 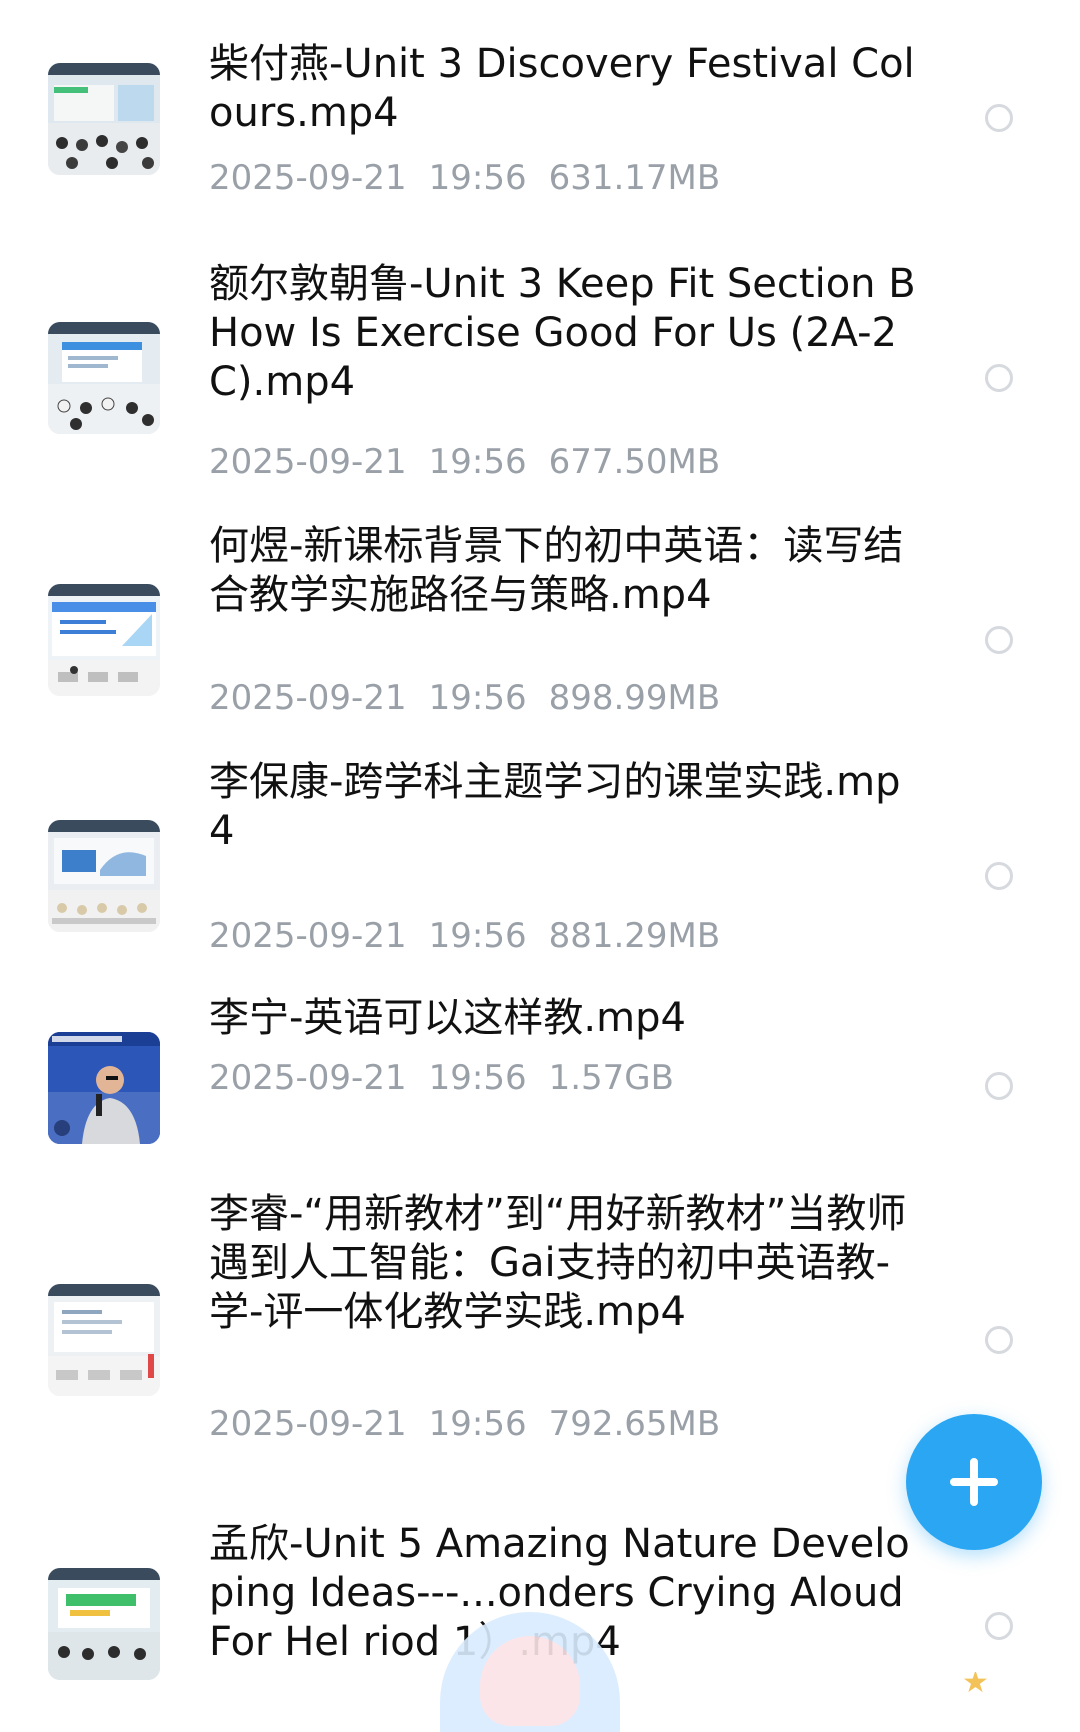 I want to click on file-size: 677.50MB, so click(x=634, y=462).